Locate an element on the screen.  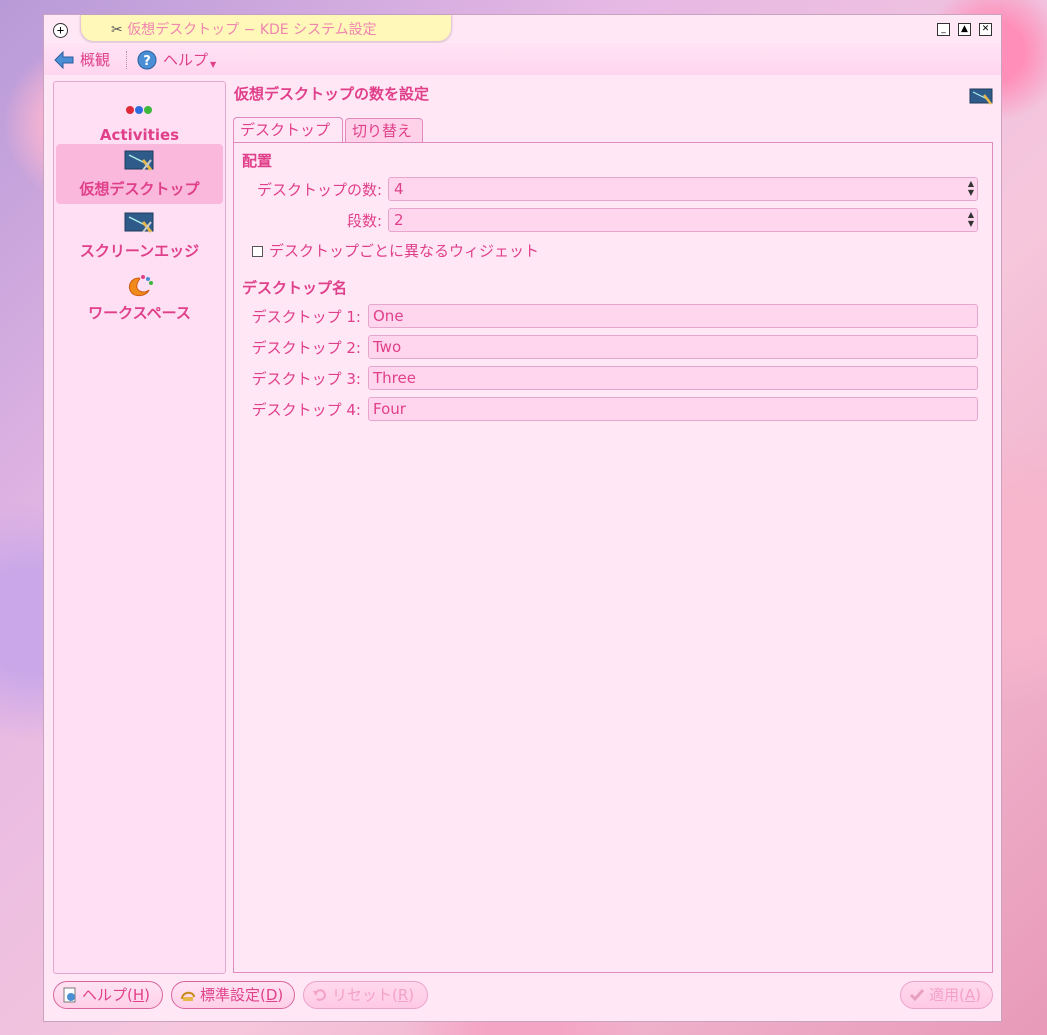
help-icon: ? is located at coordinates (147, 59).